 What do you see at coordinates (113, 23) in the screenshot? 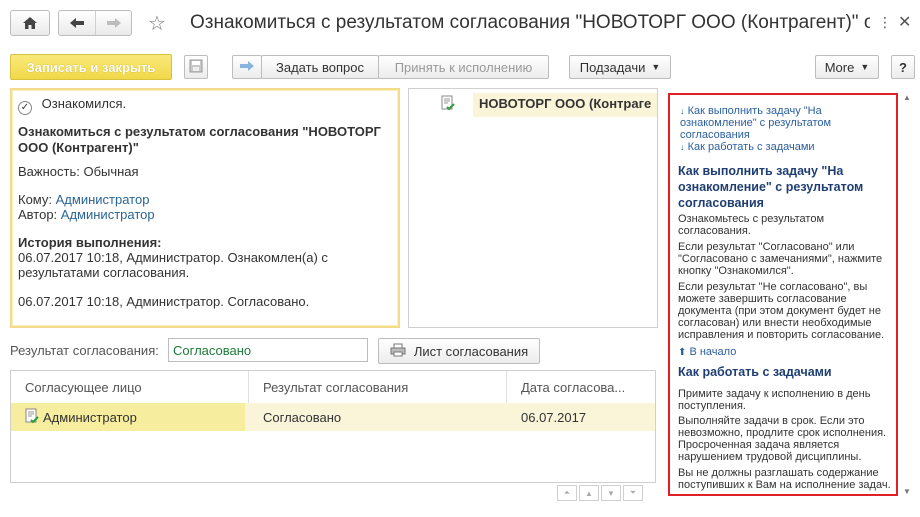
I see `forward-arrow-icon` at bounding box center [113, 23].